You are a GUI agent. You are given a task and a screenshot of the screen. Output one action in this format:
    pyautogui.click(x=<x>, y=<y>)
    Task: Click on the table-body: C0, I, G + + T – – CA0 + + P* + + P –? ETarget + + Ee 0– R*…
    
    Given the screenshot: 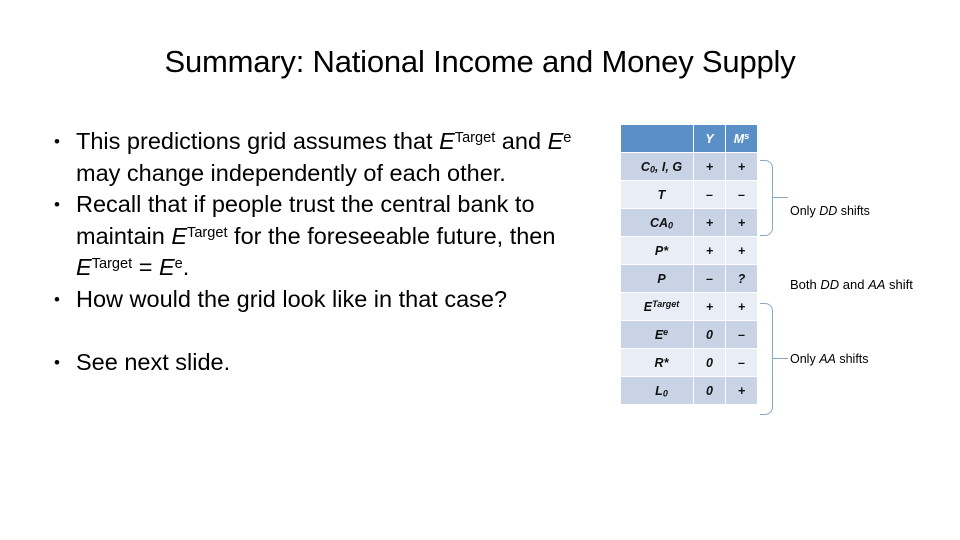 What is the action you would take?
    pyautogui.click(x=689, y=278)
    